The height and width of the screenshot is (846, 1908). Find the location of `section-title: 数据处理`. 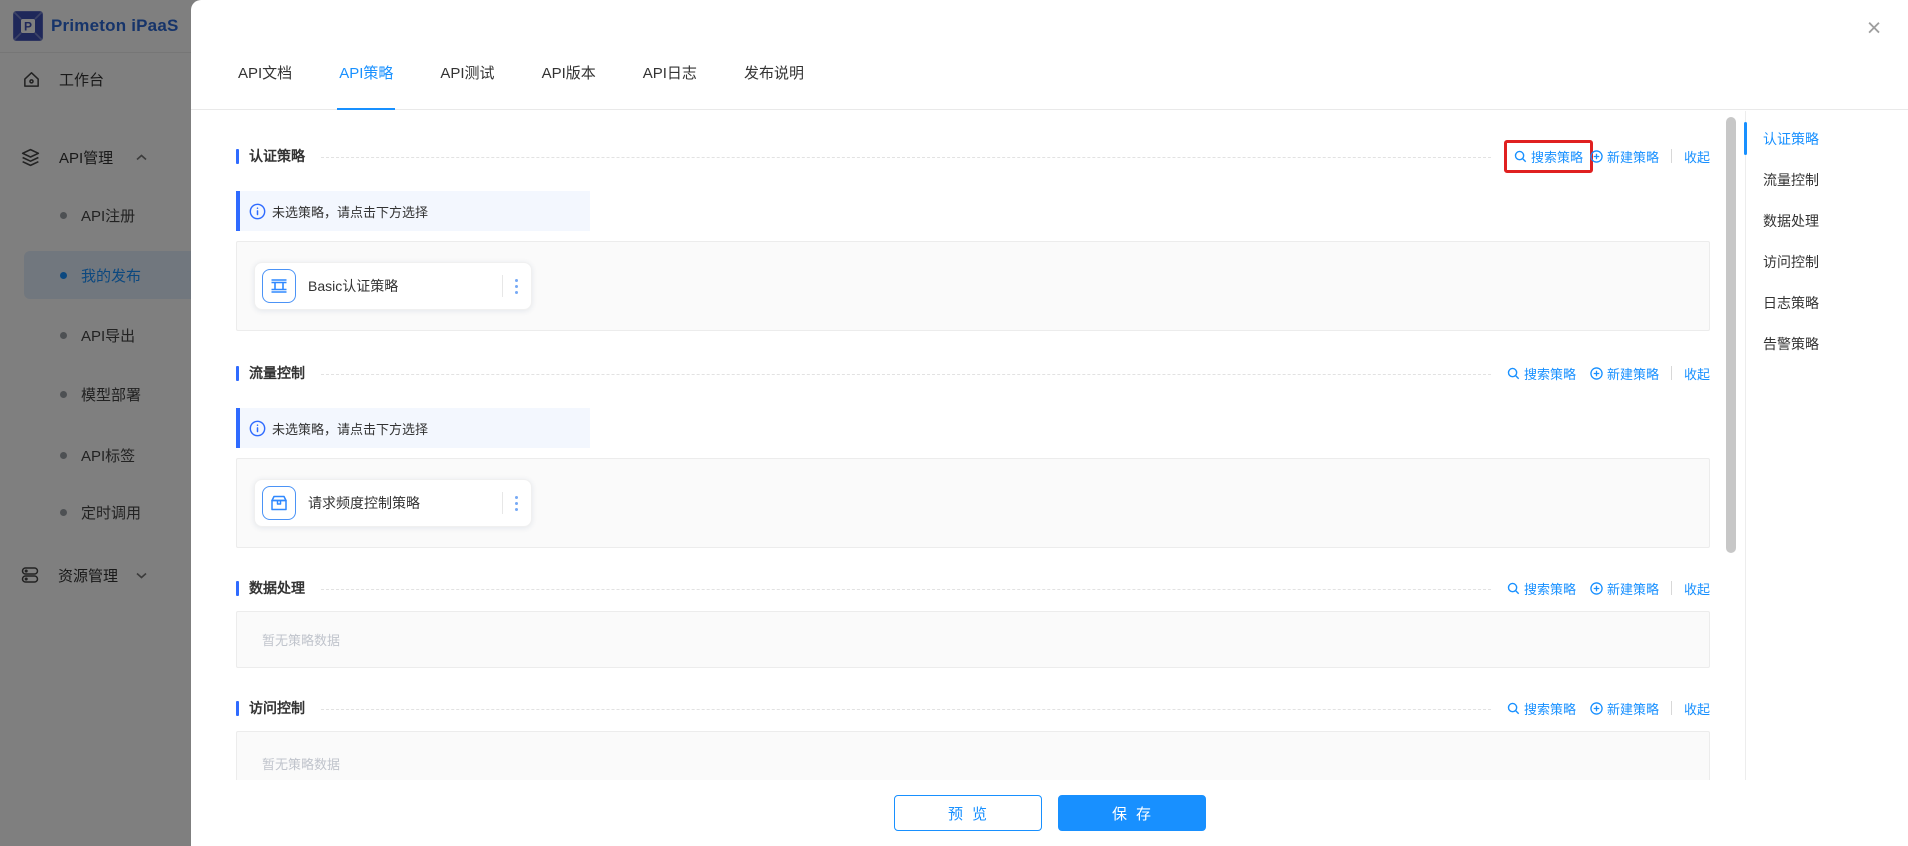

section-title: 数据处理 is located at coordinates (277, 588).